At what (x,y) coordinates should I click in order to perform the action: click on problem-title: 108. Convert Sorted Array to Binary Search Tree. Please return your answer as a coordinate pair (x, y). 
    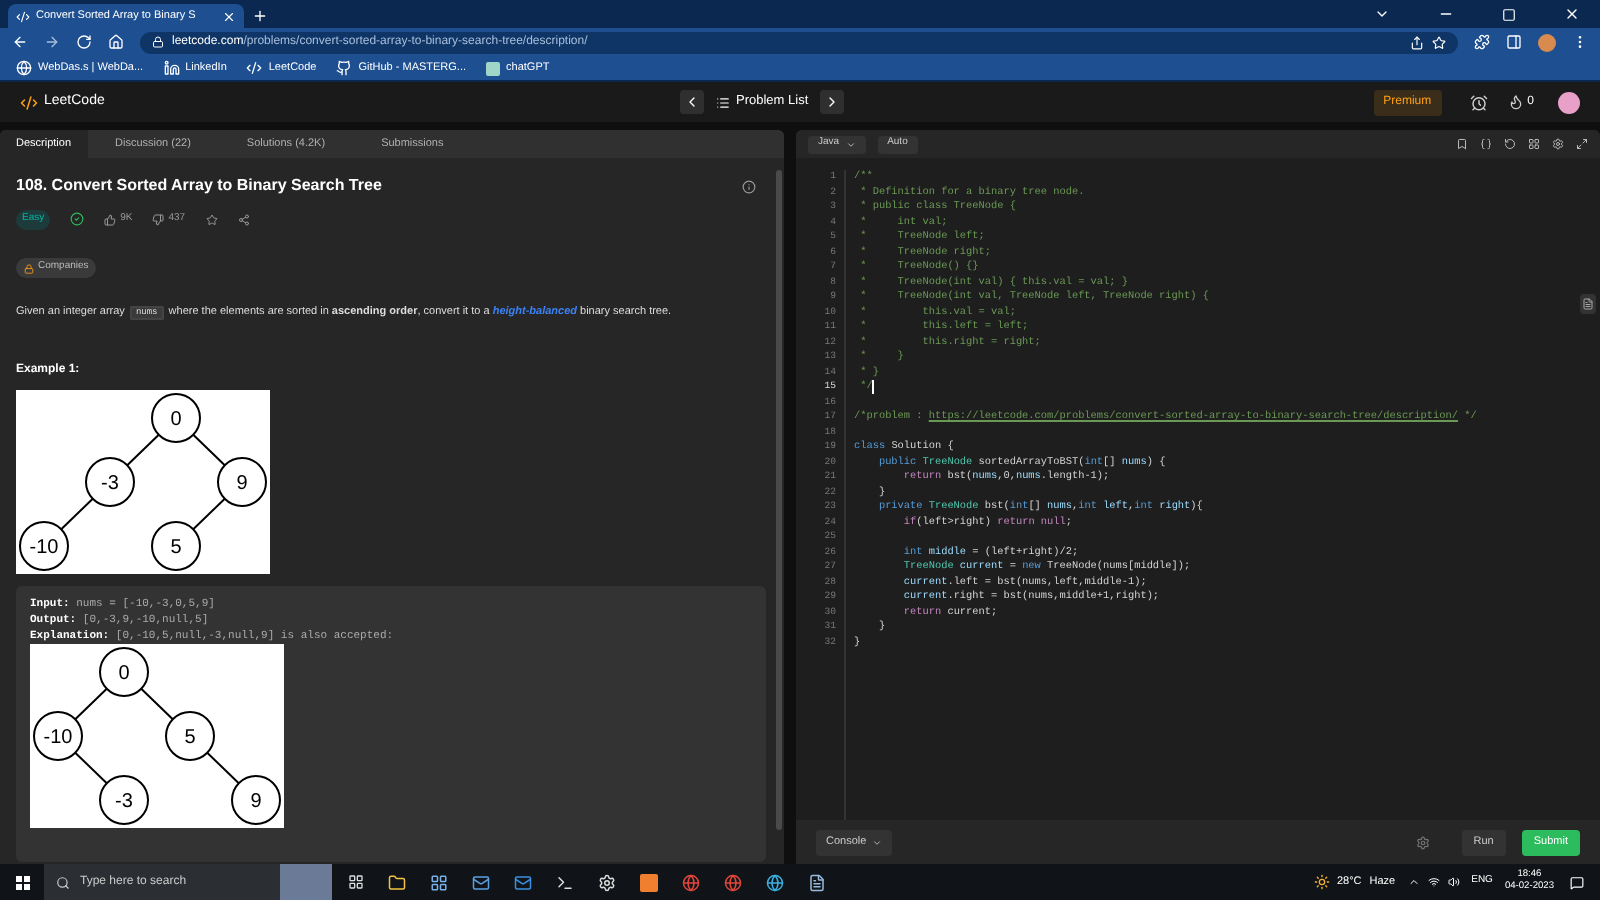
    Looking at the image, I should click on (200, 186).